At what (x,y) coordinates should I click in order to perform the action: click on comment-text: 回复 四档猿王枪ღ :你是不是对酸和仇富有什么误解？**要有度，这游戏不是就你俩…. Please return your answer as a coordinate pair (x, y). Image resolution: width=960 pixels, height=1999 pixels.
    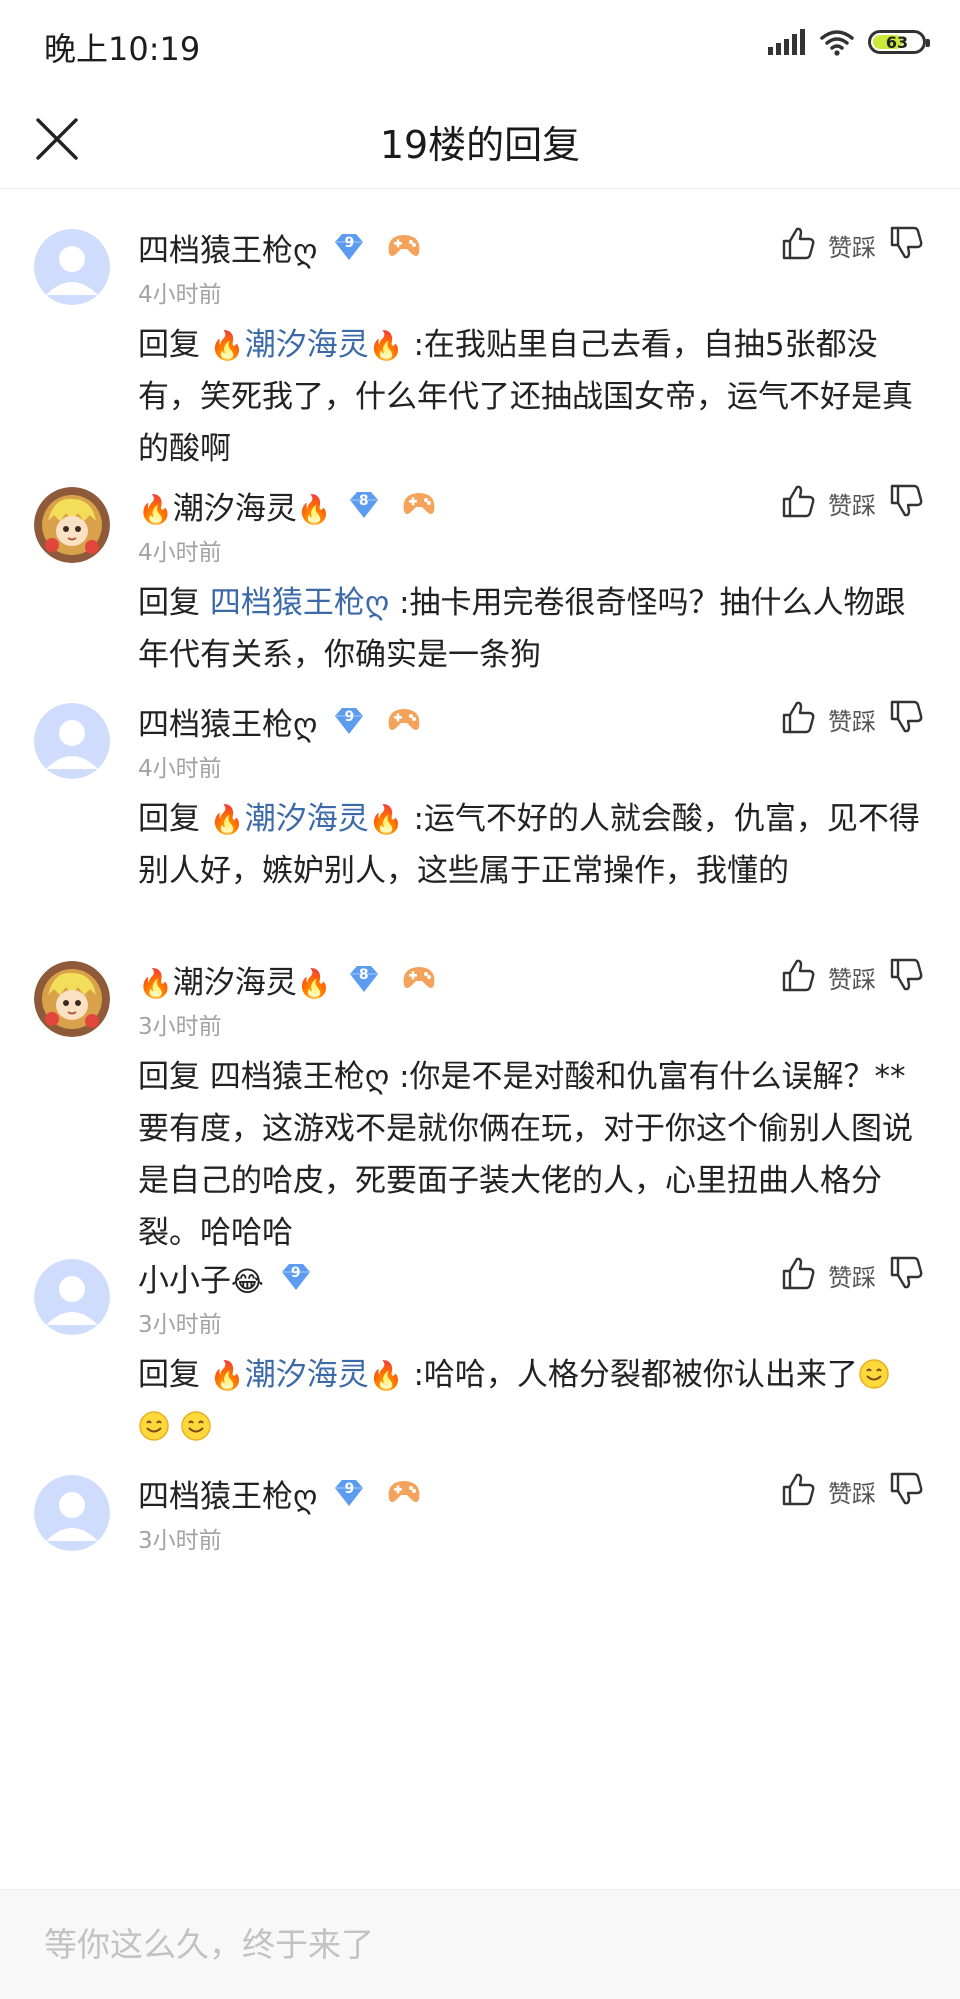
    Looking at the image, I should click on (525, 1155).